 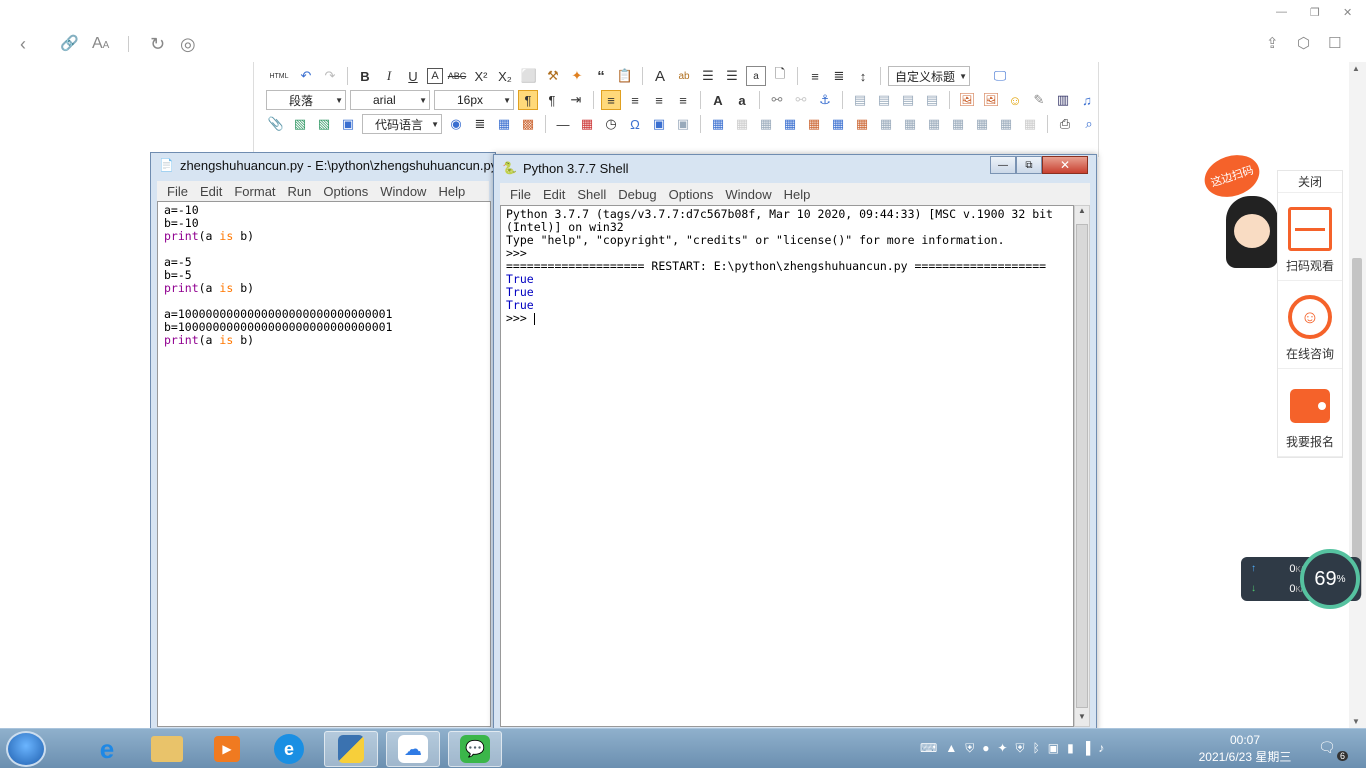 What do you see at coordinates (1357, 395) in the screenshot?
I see `page-scrollbar: ▲ ▼` at bounding box center [1357, 395].